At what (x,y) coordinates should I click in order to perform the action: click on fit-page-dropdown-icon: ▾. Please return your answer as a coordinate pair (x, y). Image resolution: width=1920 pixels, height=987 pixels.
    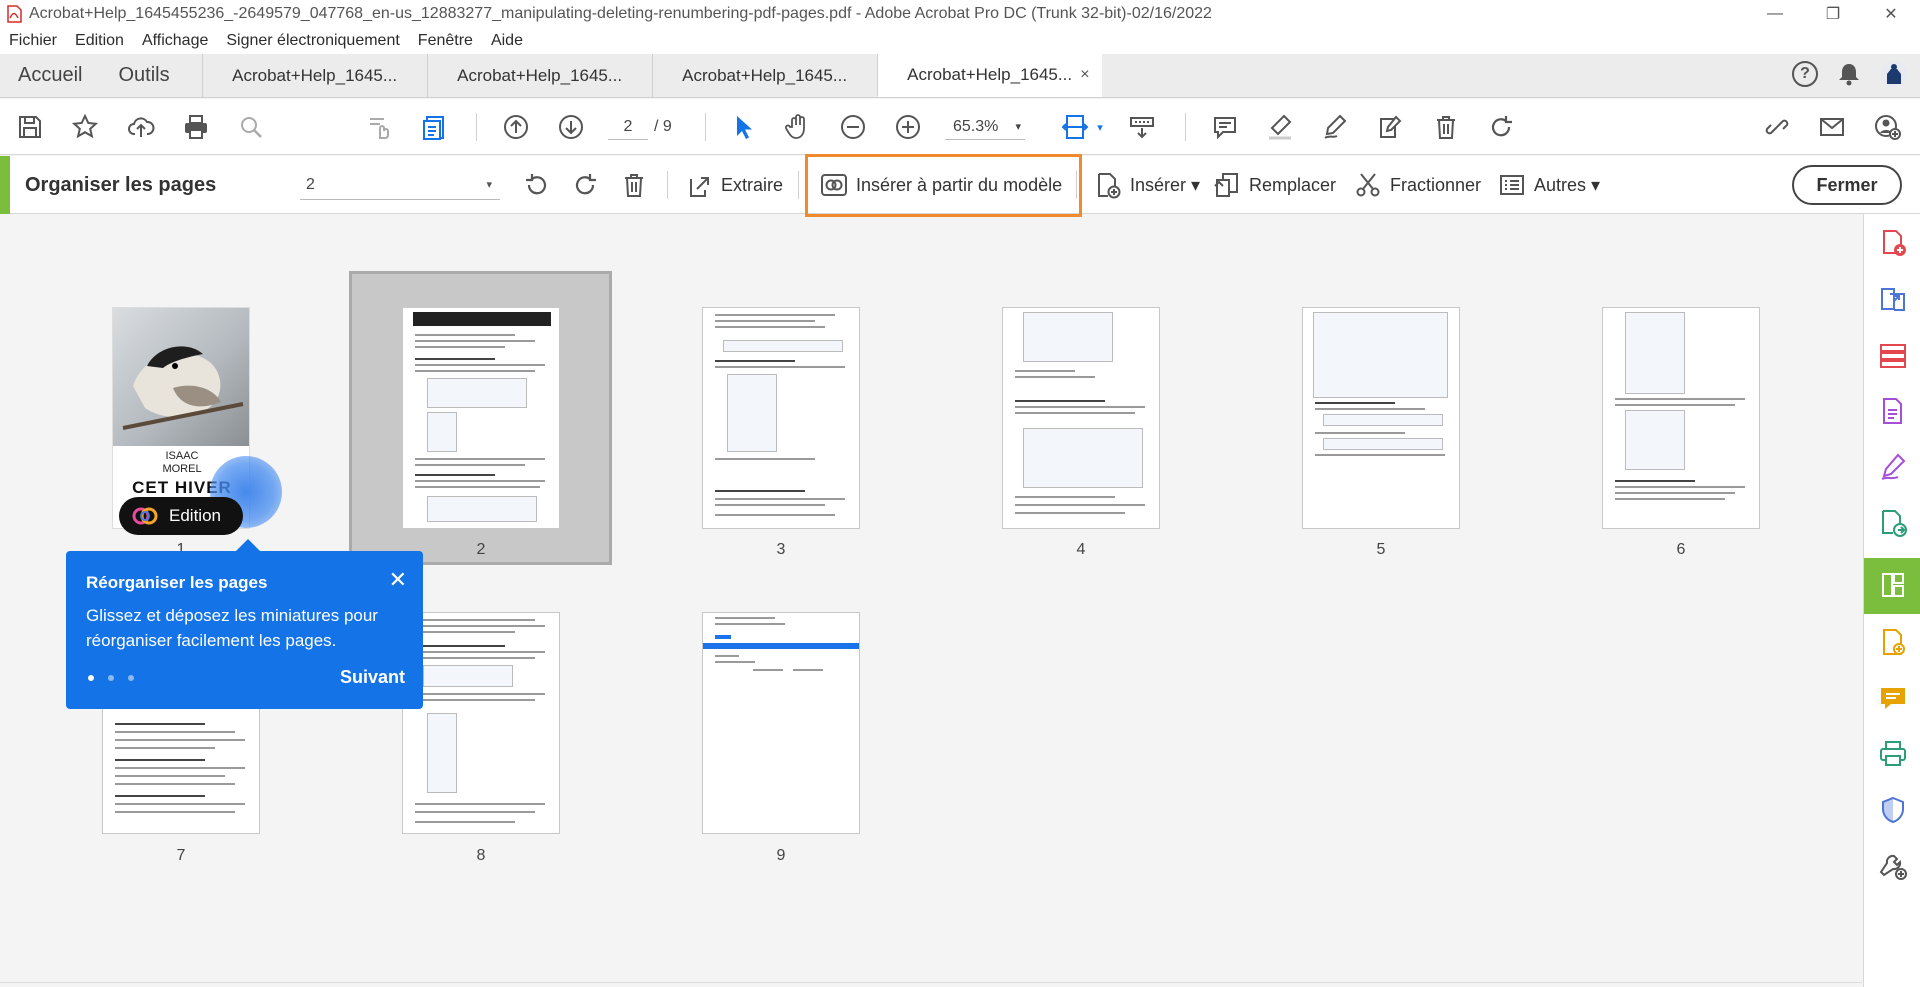
    Looking at the image, I should click on (1100, 127).